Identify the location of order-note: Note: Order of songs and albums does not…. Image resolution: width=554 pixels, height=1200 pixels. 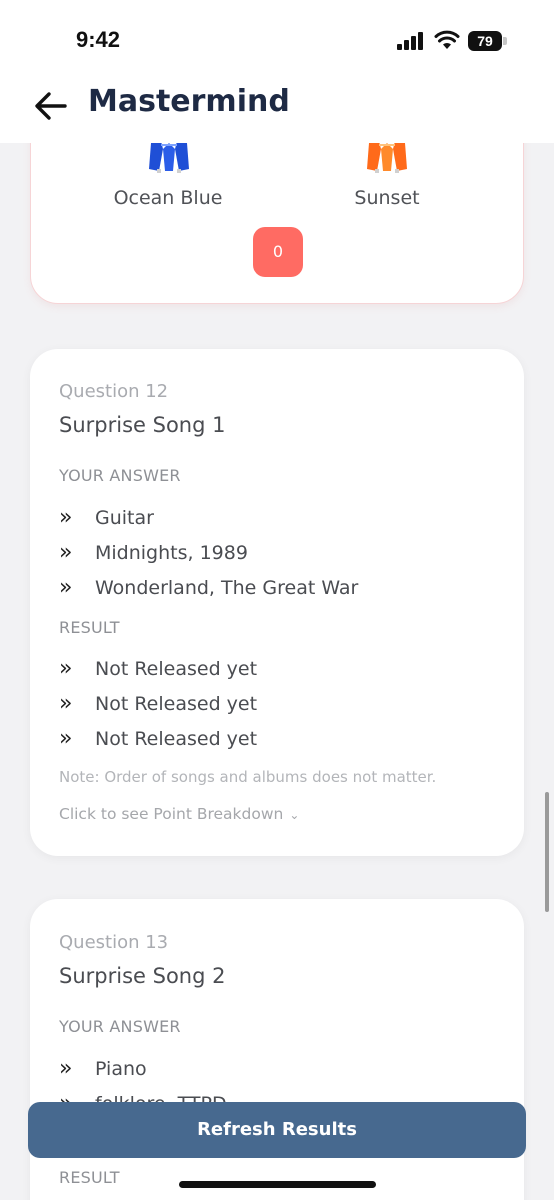
(248, 777).